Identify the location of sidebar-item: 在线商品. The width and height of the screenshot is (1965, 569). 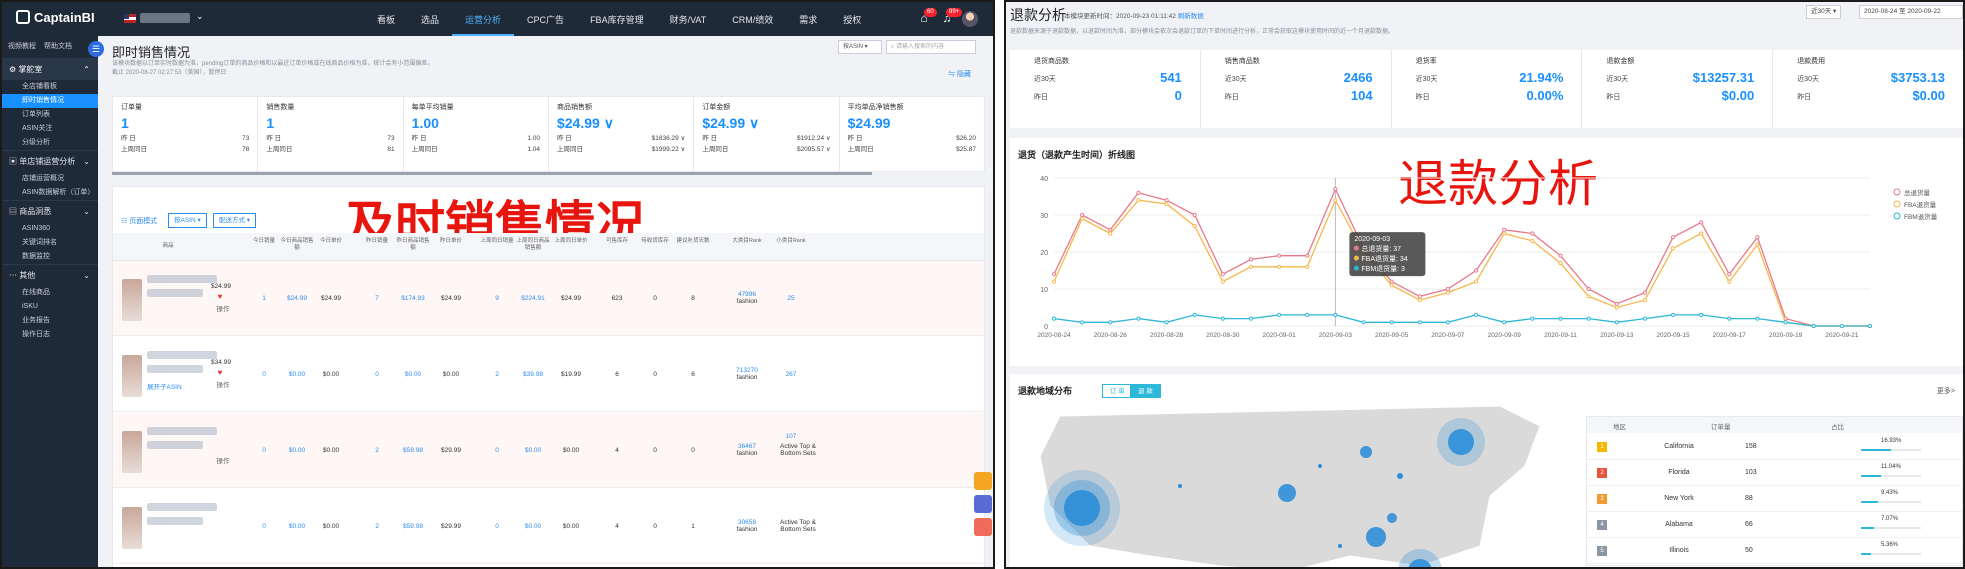
(50, 293).